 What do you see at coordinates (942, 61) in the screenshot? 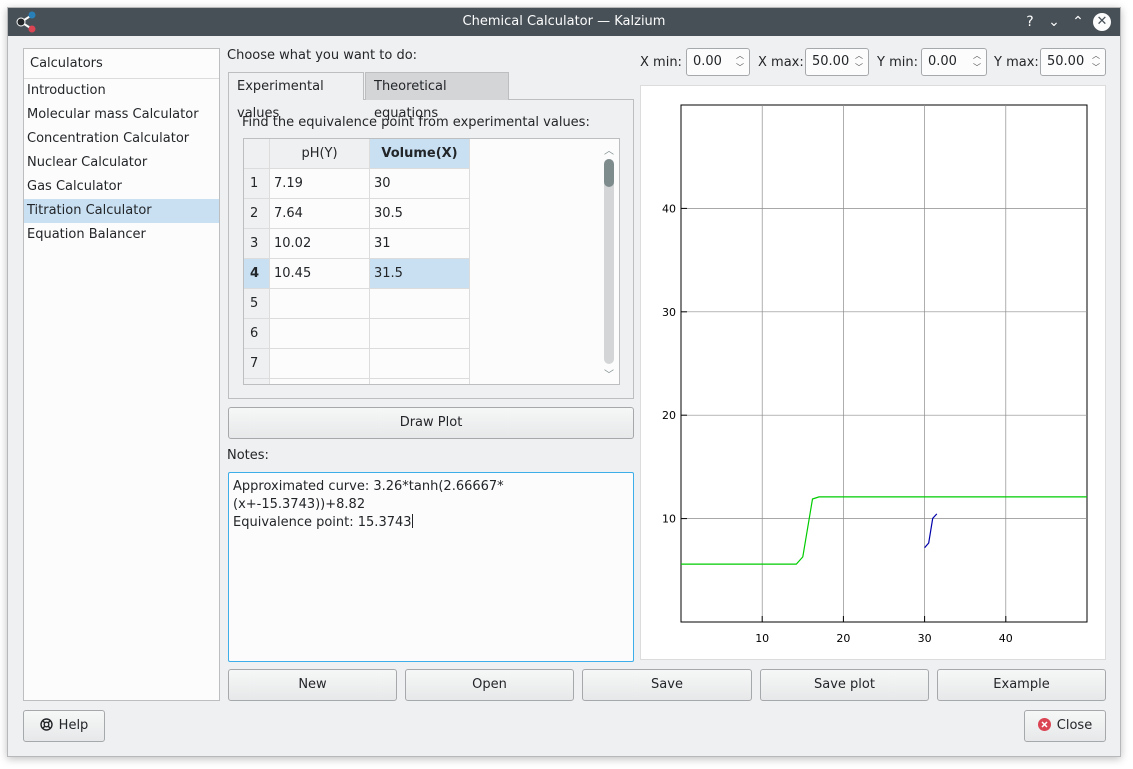
I see `ymin-value: 0.00` at bounding box center [942, 61].